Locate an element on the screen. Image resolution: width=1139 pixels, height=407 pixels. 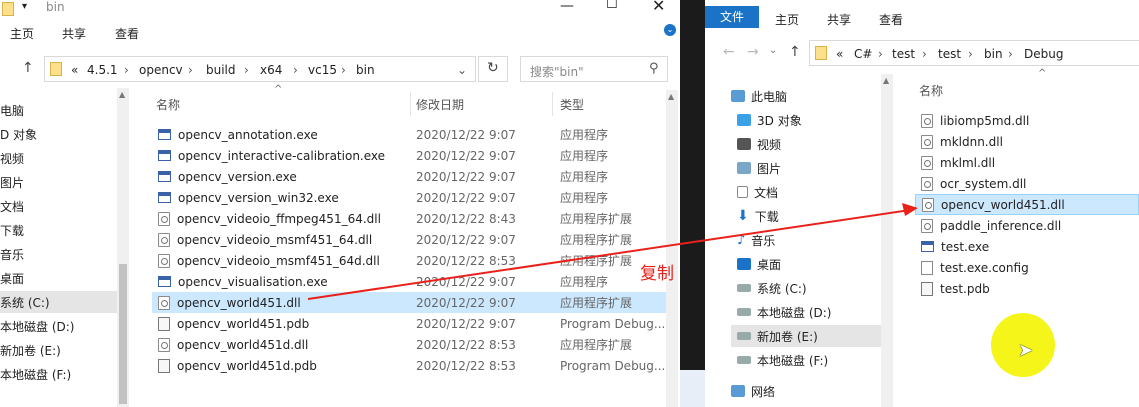
crumb-4-5-1: 4.5.1 is located at coordinates (102, 70).